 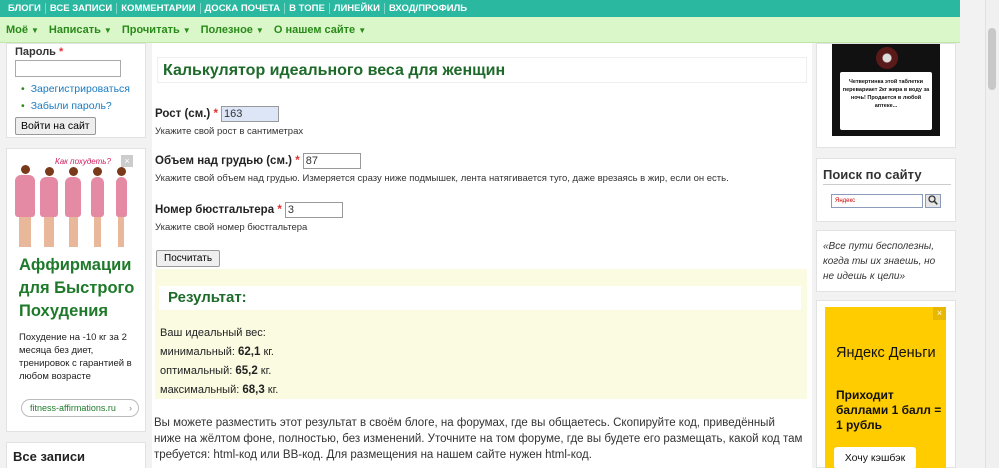 I want to click on optimal-value: 65,2, so click(x=246, y=371).